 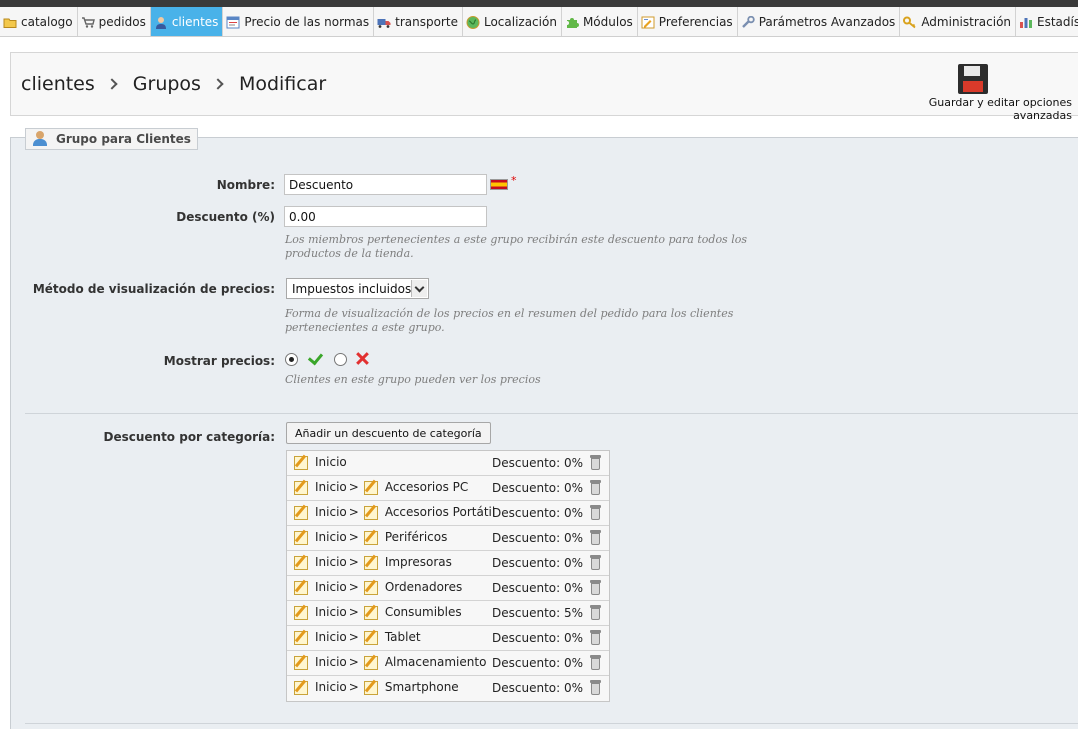 What do you see at coordinates (538, 613) in the screenshot?
I see `category-discount-value: Descuento: 5%` at bounding box center [538, 613].